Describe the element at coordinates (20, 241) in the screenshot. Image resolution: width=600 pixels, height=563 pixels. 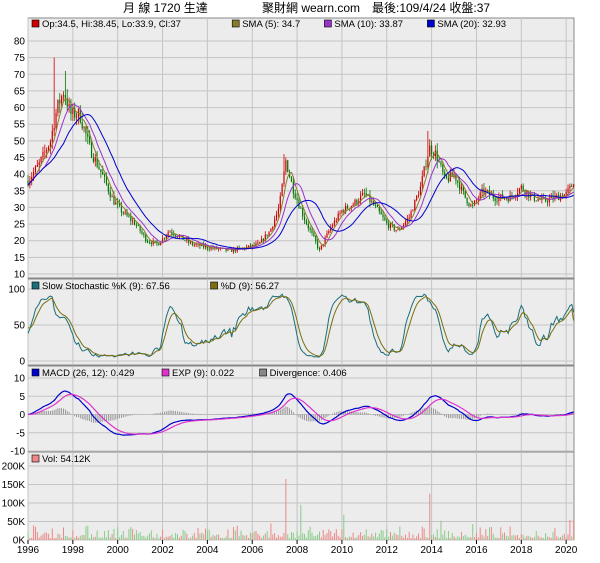
I see `price-ytick-label: 20` at that location.